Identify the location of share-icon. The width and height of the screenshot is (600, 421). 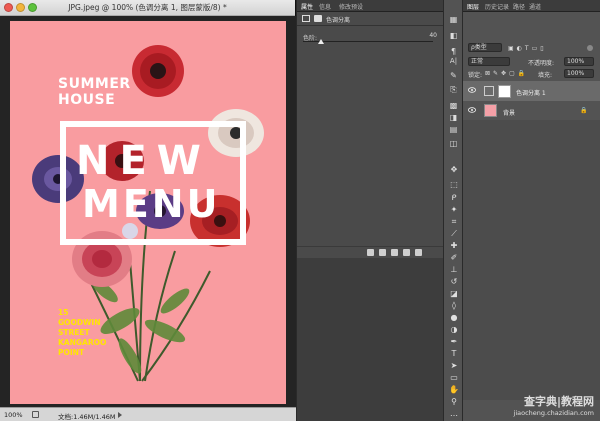
(35, 414).